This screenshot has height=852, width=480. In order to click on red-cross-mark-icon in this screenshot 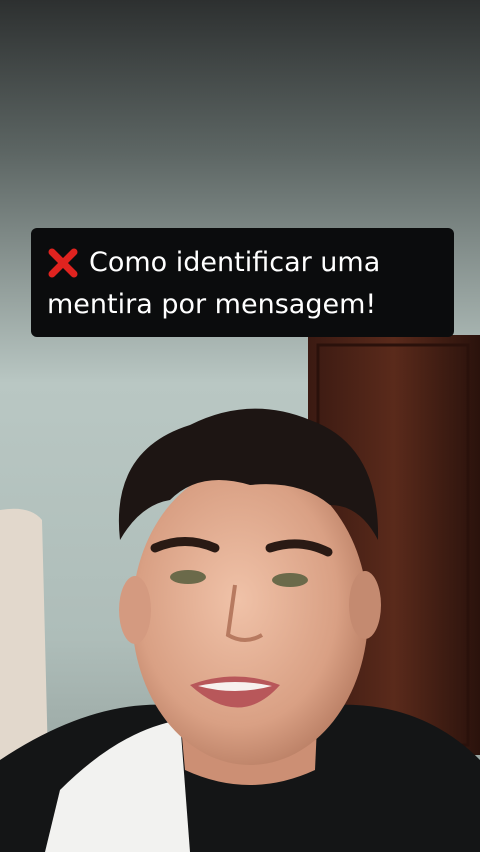, I will do `click(63, 263)`.